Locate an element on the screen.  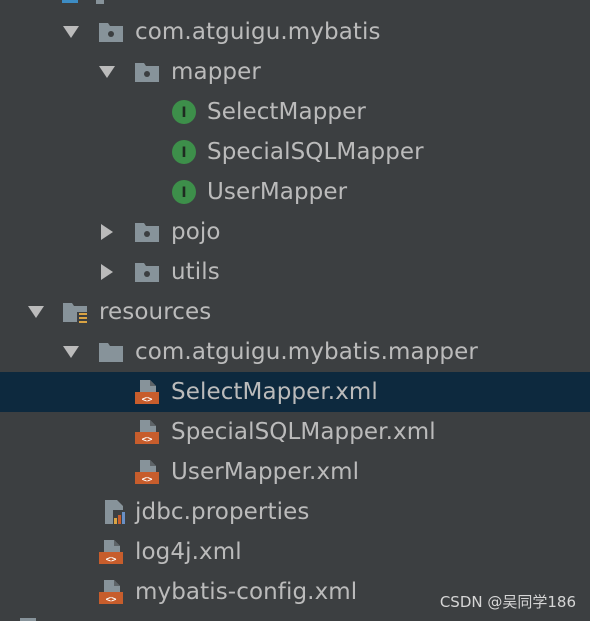
tree-row-package-mapper: mapper is located at coordinates (295, 72).